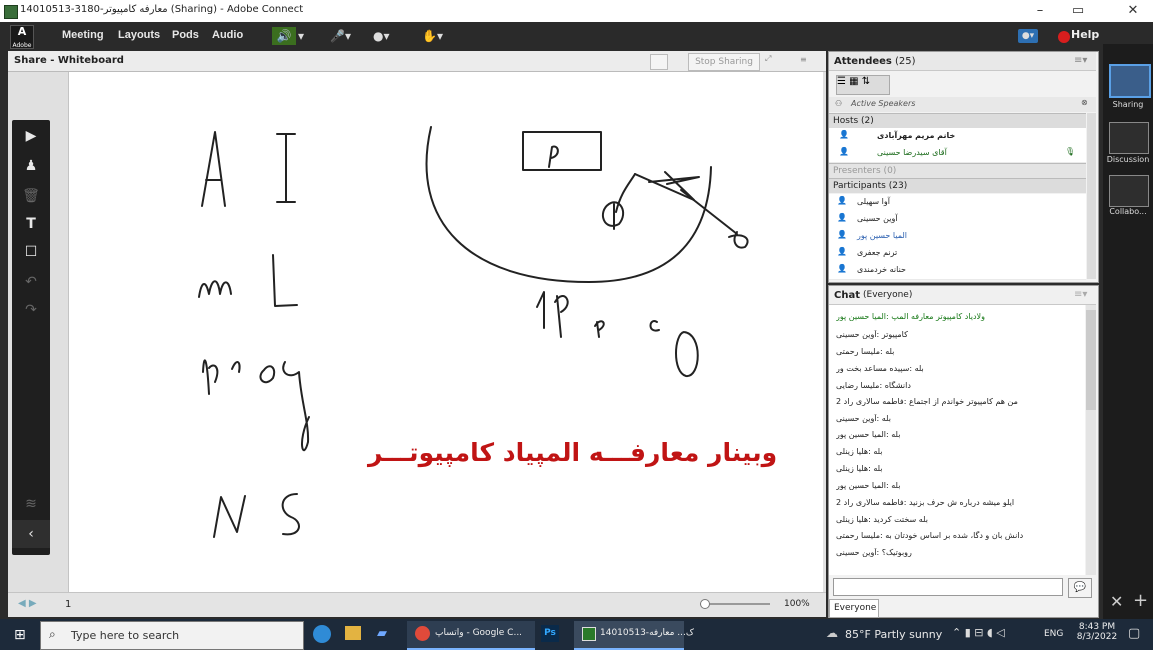 The image size is (1153, 650). Describe the element at coordinates (1028, 36) in the screenshot. I see `status-icon: ●▾` at that location.